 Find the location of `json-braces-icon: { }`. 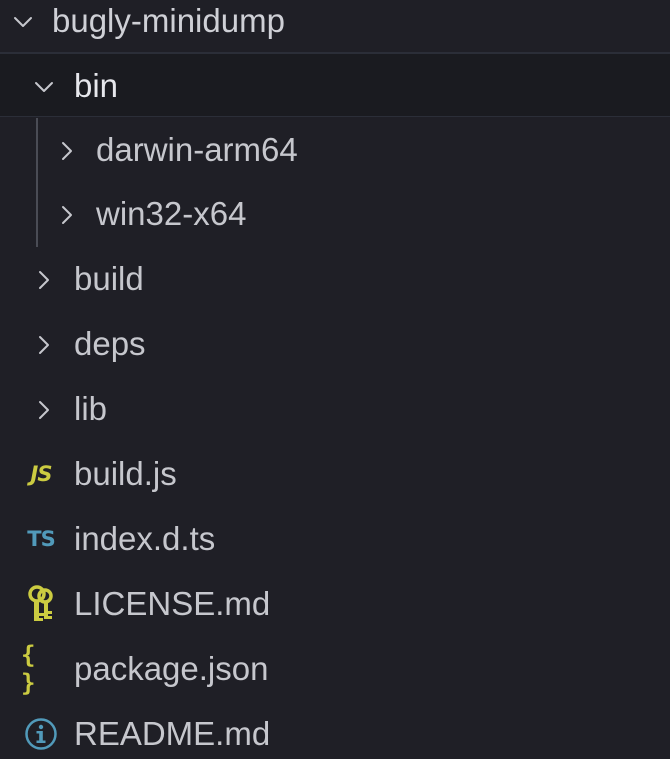

json-braces-icon: { } is located at coordinates (29, 669).